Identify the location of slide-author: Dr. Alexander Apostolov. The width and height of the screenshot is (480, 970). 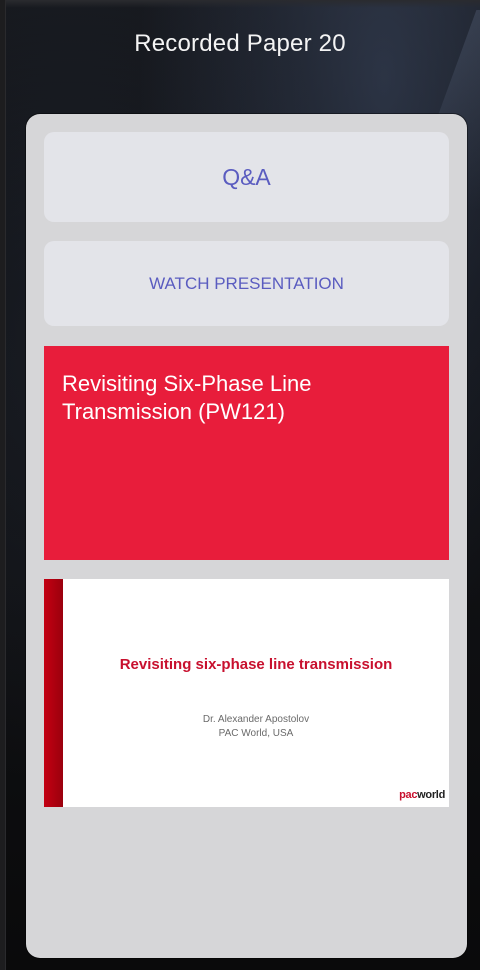
(256, 719).